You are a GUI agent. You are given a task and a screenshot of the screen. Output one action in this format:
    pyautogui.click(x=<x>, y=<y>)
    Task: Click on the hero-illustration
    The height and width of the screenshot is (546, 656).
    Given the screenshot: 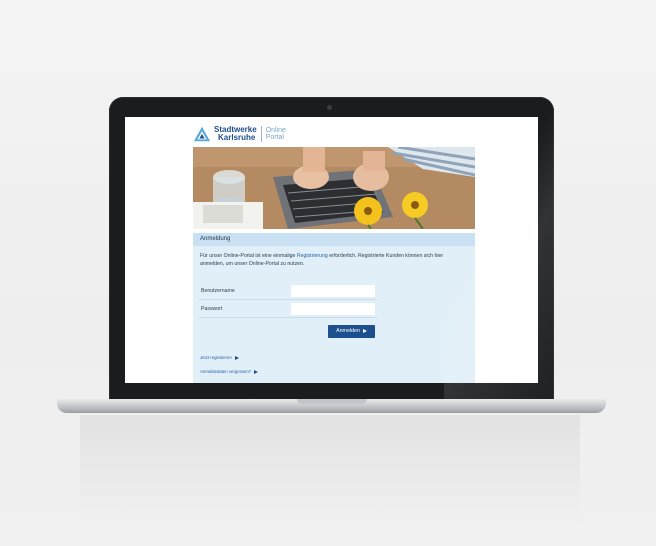 What is the action you would take?
    pyautogui.click(x=334, y=188)
    